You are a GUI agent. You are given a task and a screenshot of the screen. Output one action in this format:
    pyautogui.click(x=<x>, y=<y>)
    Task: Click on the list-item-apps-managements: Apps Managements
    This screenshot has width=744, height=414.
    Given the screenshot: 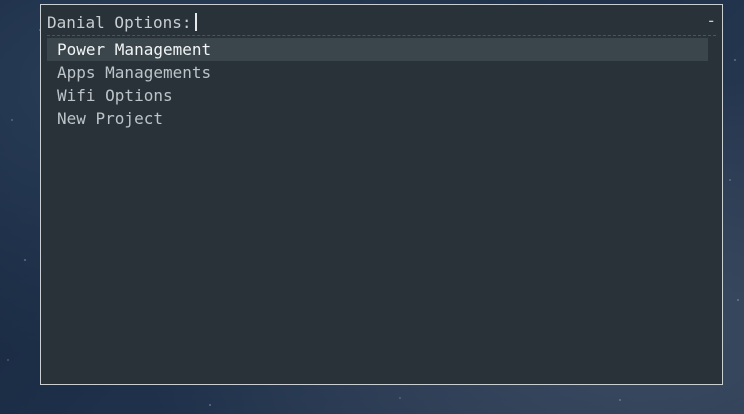 What is the action you would take?
    pyautogui.click(x=377, y=72)
    